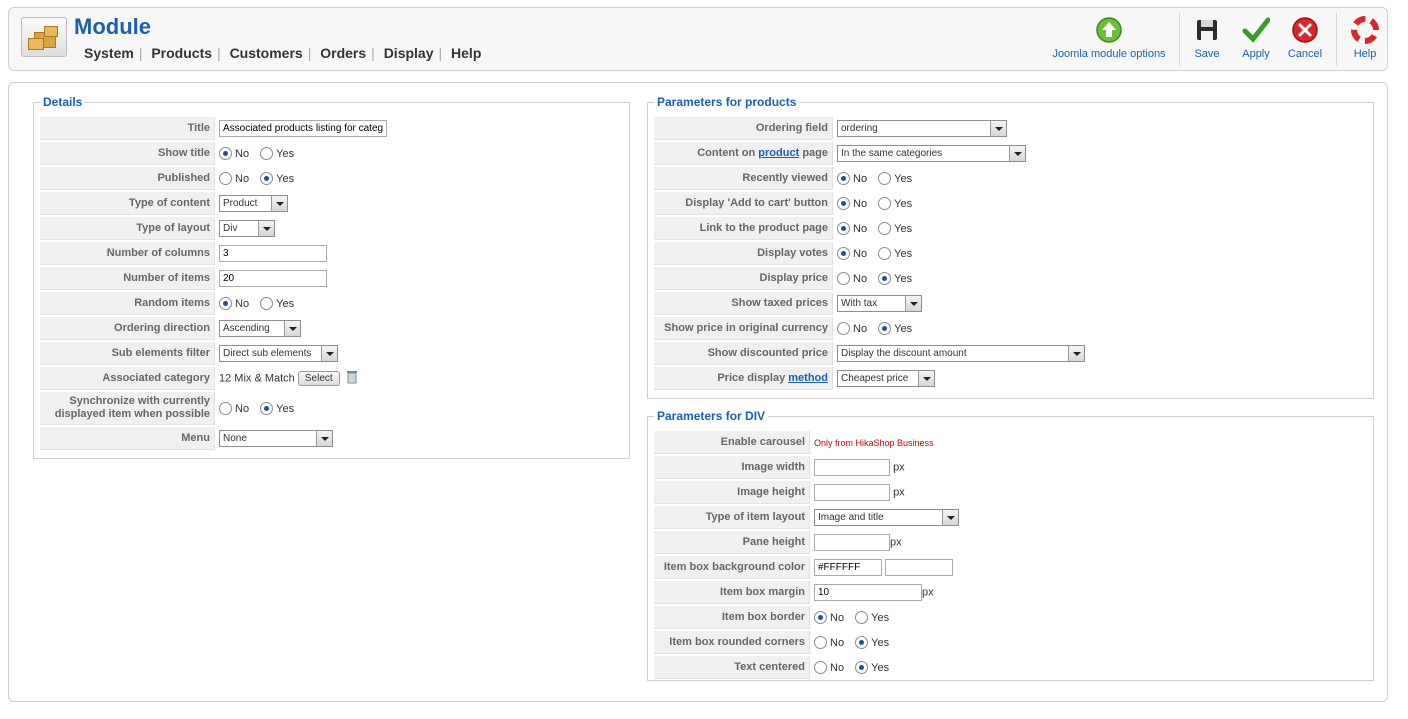 The height and width of the screenshot is (719, 1408). Describe the element at coordinates (820, 667) in the screenshot. I see `centered-no-radio` at that location.